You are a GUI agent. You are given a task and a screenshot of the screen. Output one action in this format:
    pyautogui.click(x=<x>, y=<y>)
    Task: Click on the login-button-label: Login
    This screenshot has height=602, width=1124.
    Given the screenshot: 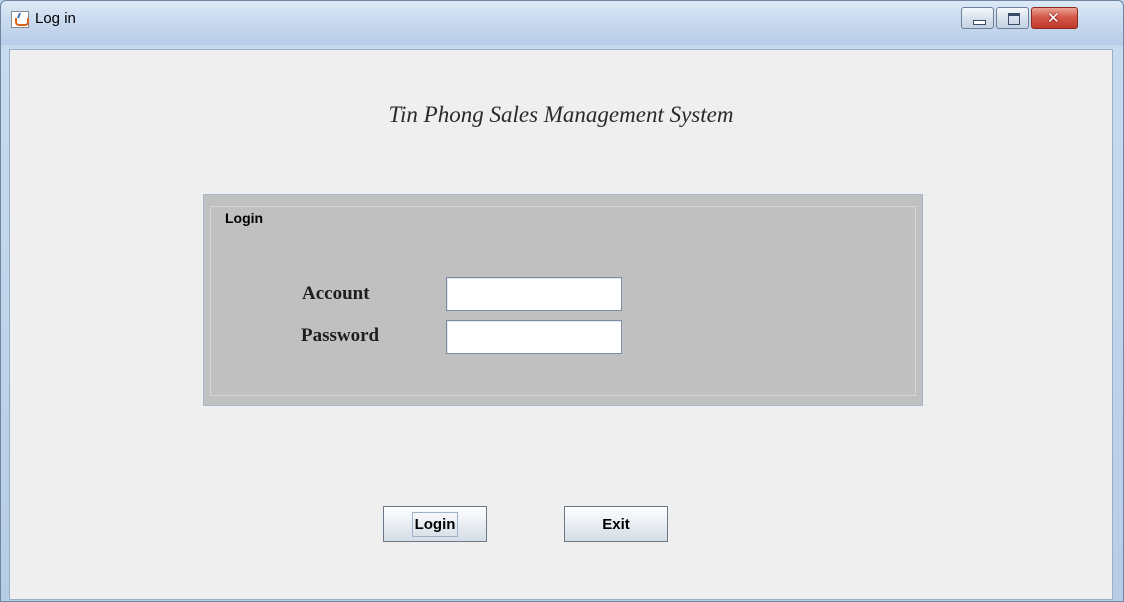 What is the action you would take?
    pyautogui.click(x=435, y=524)
    